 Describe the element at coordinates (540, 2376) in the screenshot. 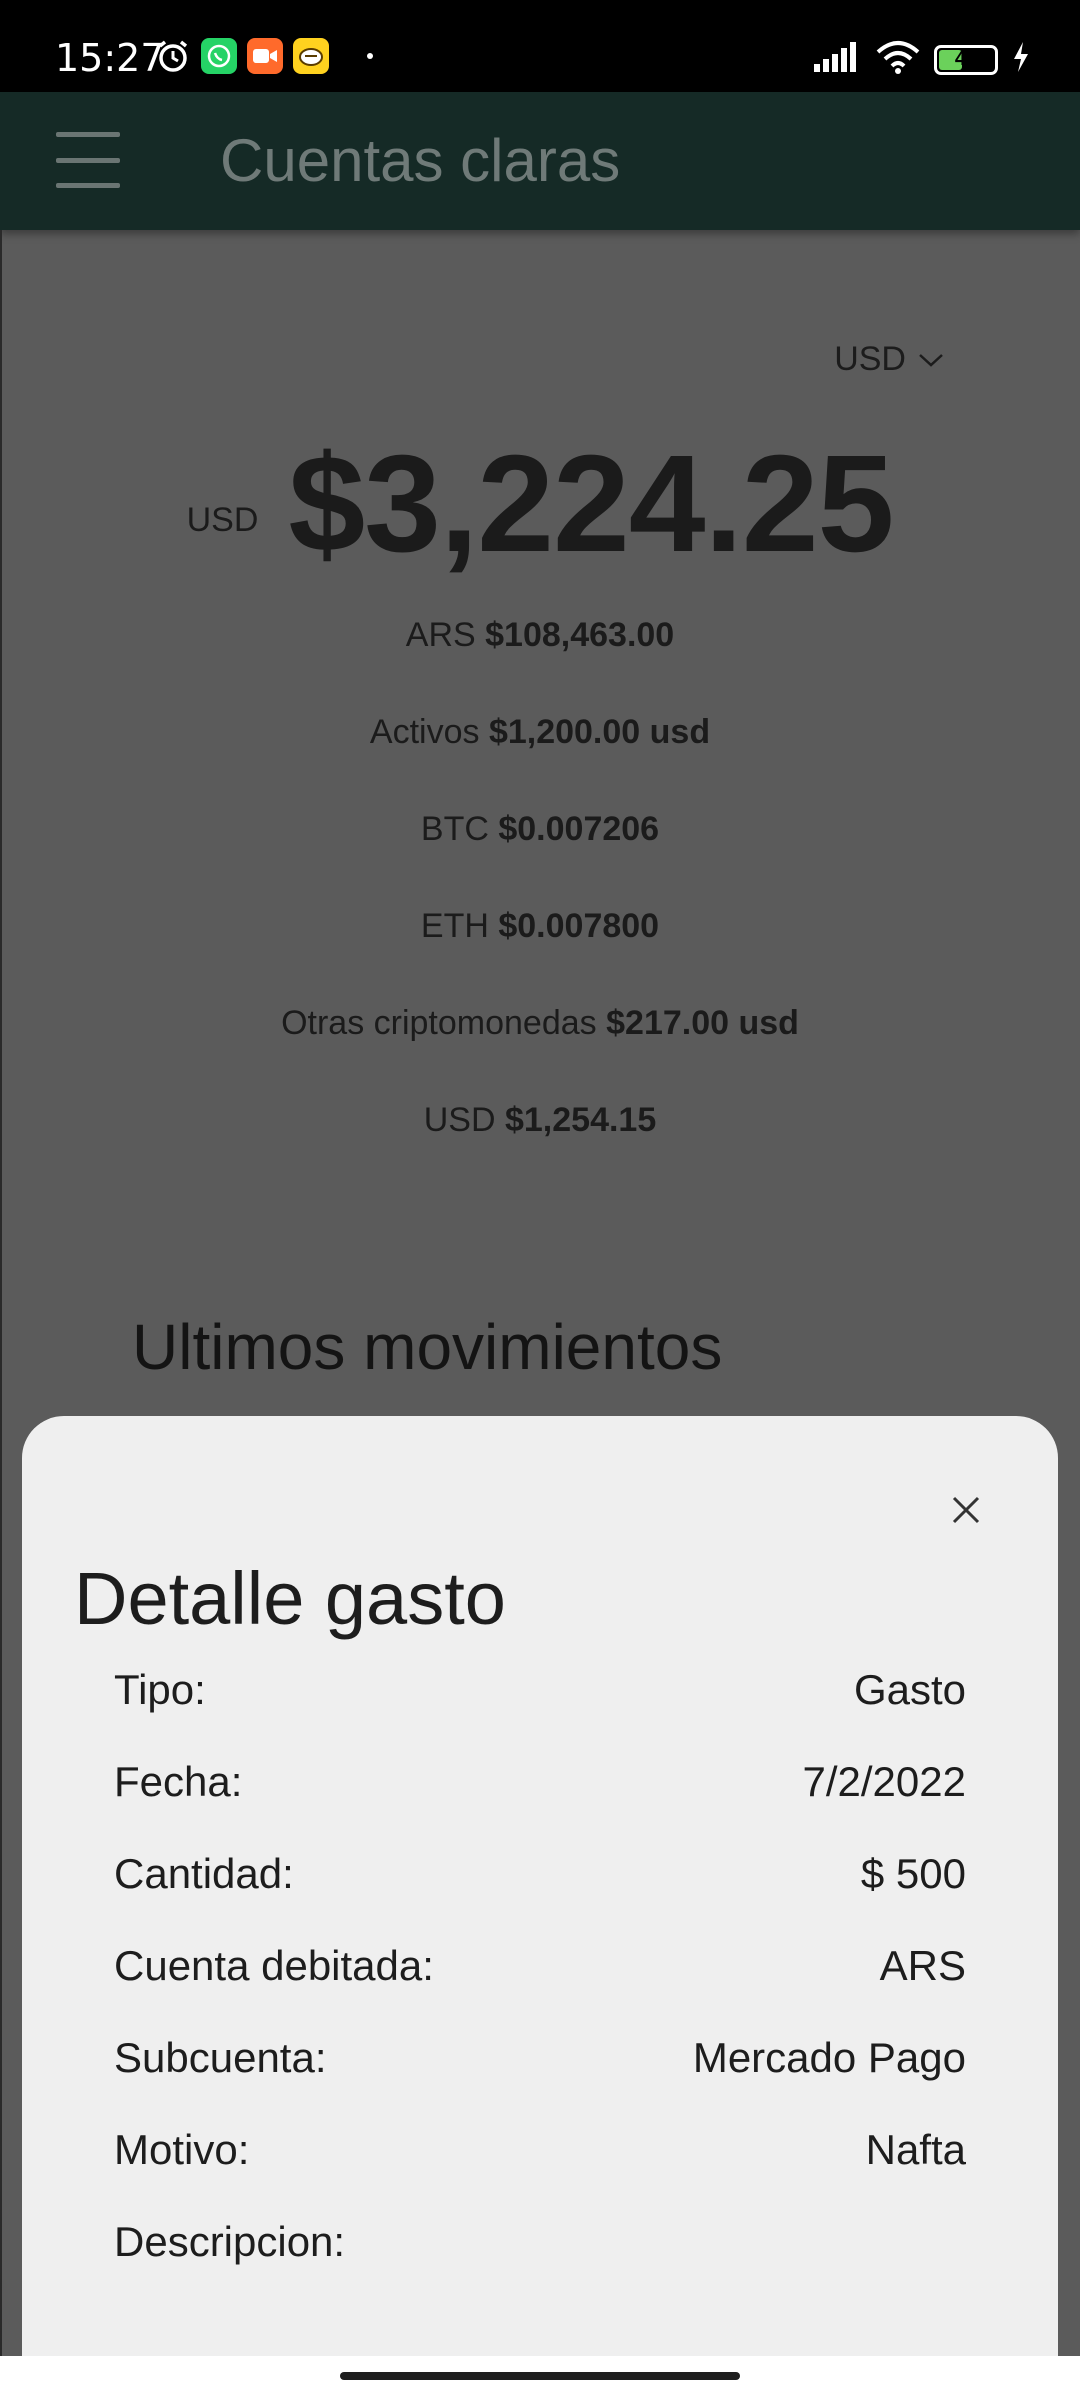

I see `home-indicator` at that location.